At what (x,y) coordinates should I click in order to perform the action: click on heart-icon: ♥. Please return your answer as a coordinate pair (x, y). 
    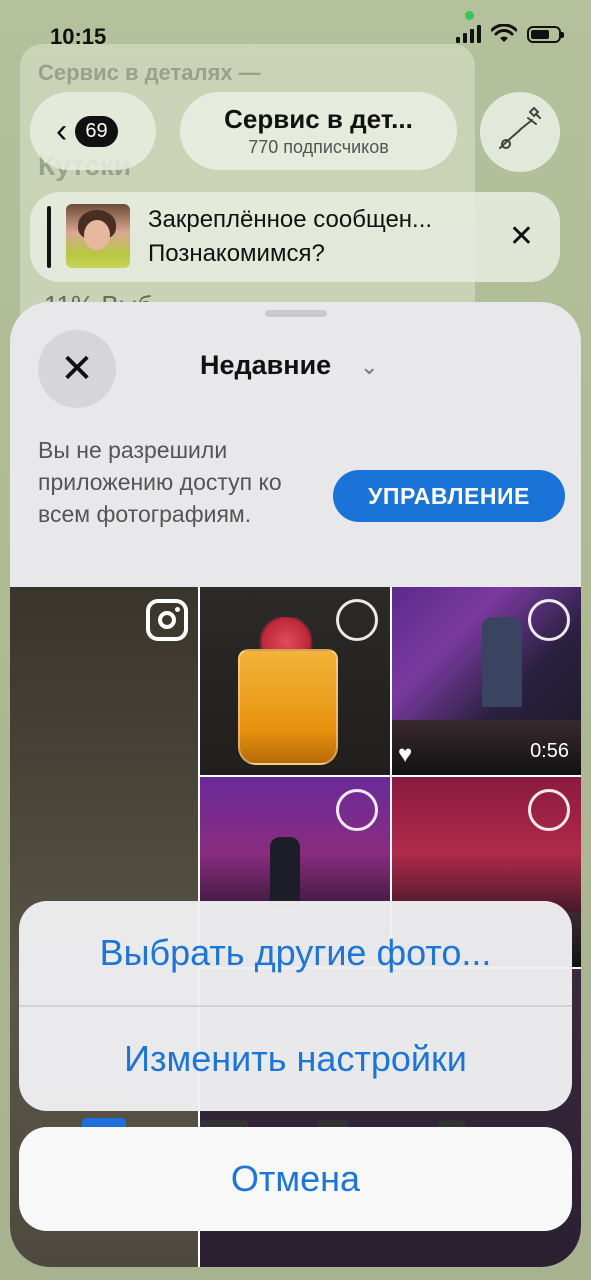
    Looking at the image, I should click on (405, 754).